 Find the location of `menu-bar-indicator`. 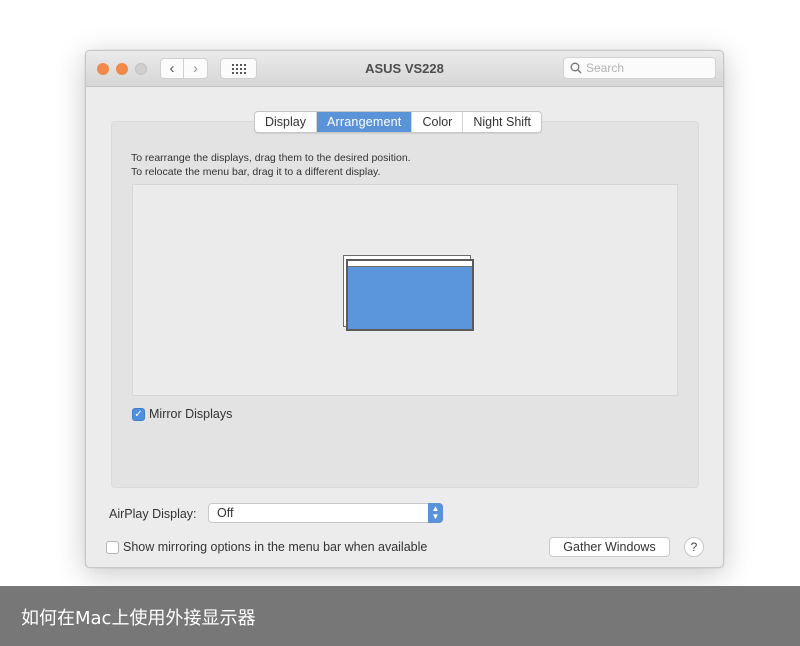

menu-bar-indicator is located at coordinates (410, 264).